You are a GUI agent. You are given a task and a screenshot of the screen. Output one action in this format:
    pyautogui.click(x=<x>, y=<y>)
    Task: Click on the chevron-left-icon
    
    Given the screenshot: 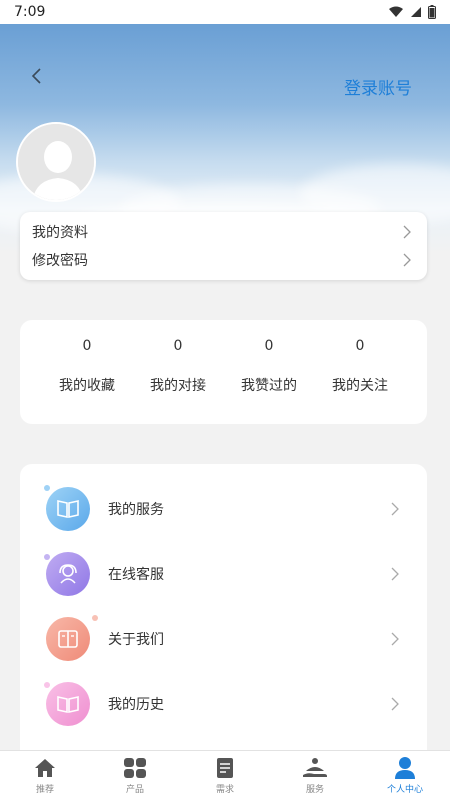 What is the action you would take?
    pyautogui.click(x=36, y=76)
    